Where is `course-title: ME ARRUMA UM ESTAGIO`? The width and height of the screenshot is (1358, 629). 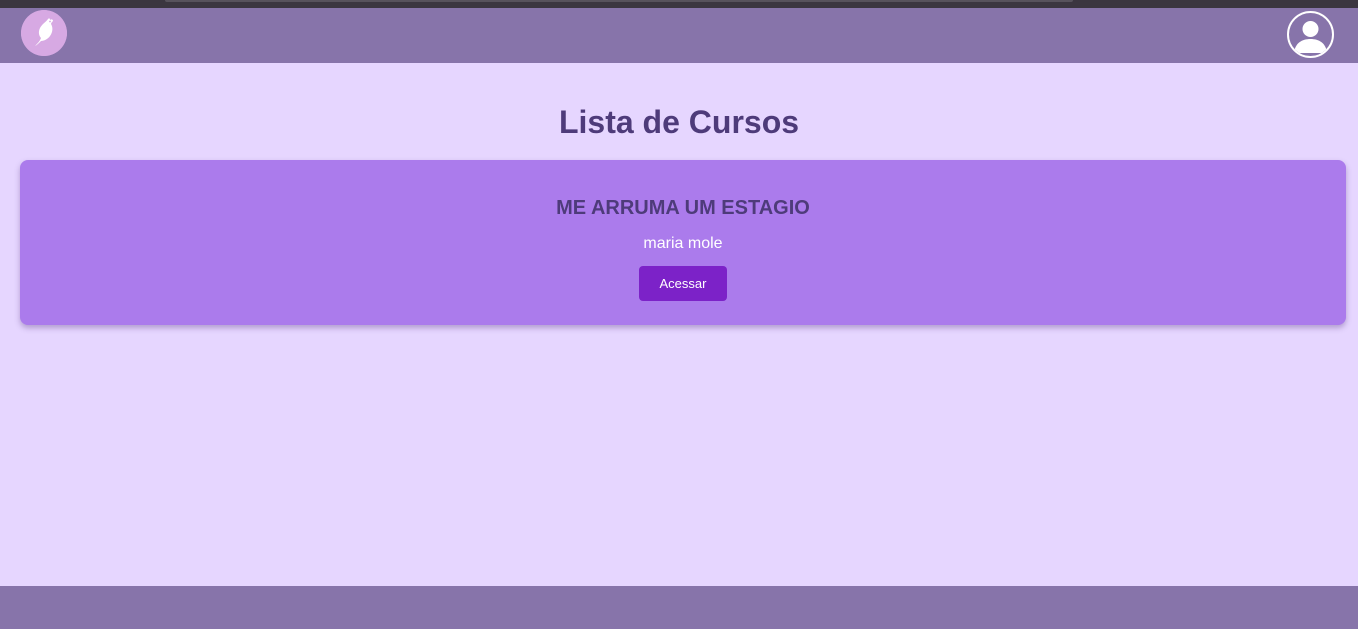 course-title: ME ARRUMA UM ESTAGIO is located at coordinates (683, 208).